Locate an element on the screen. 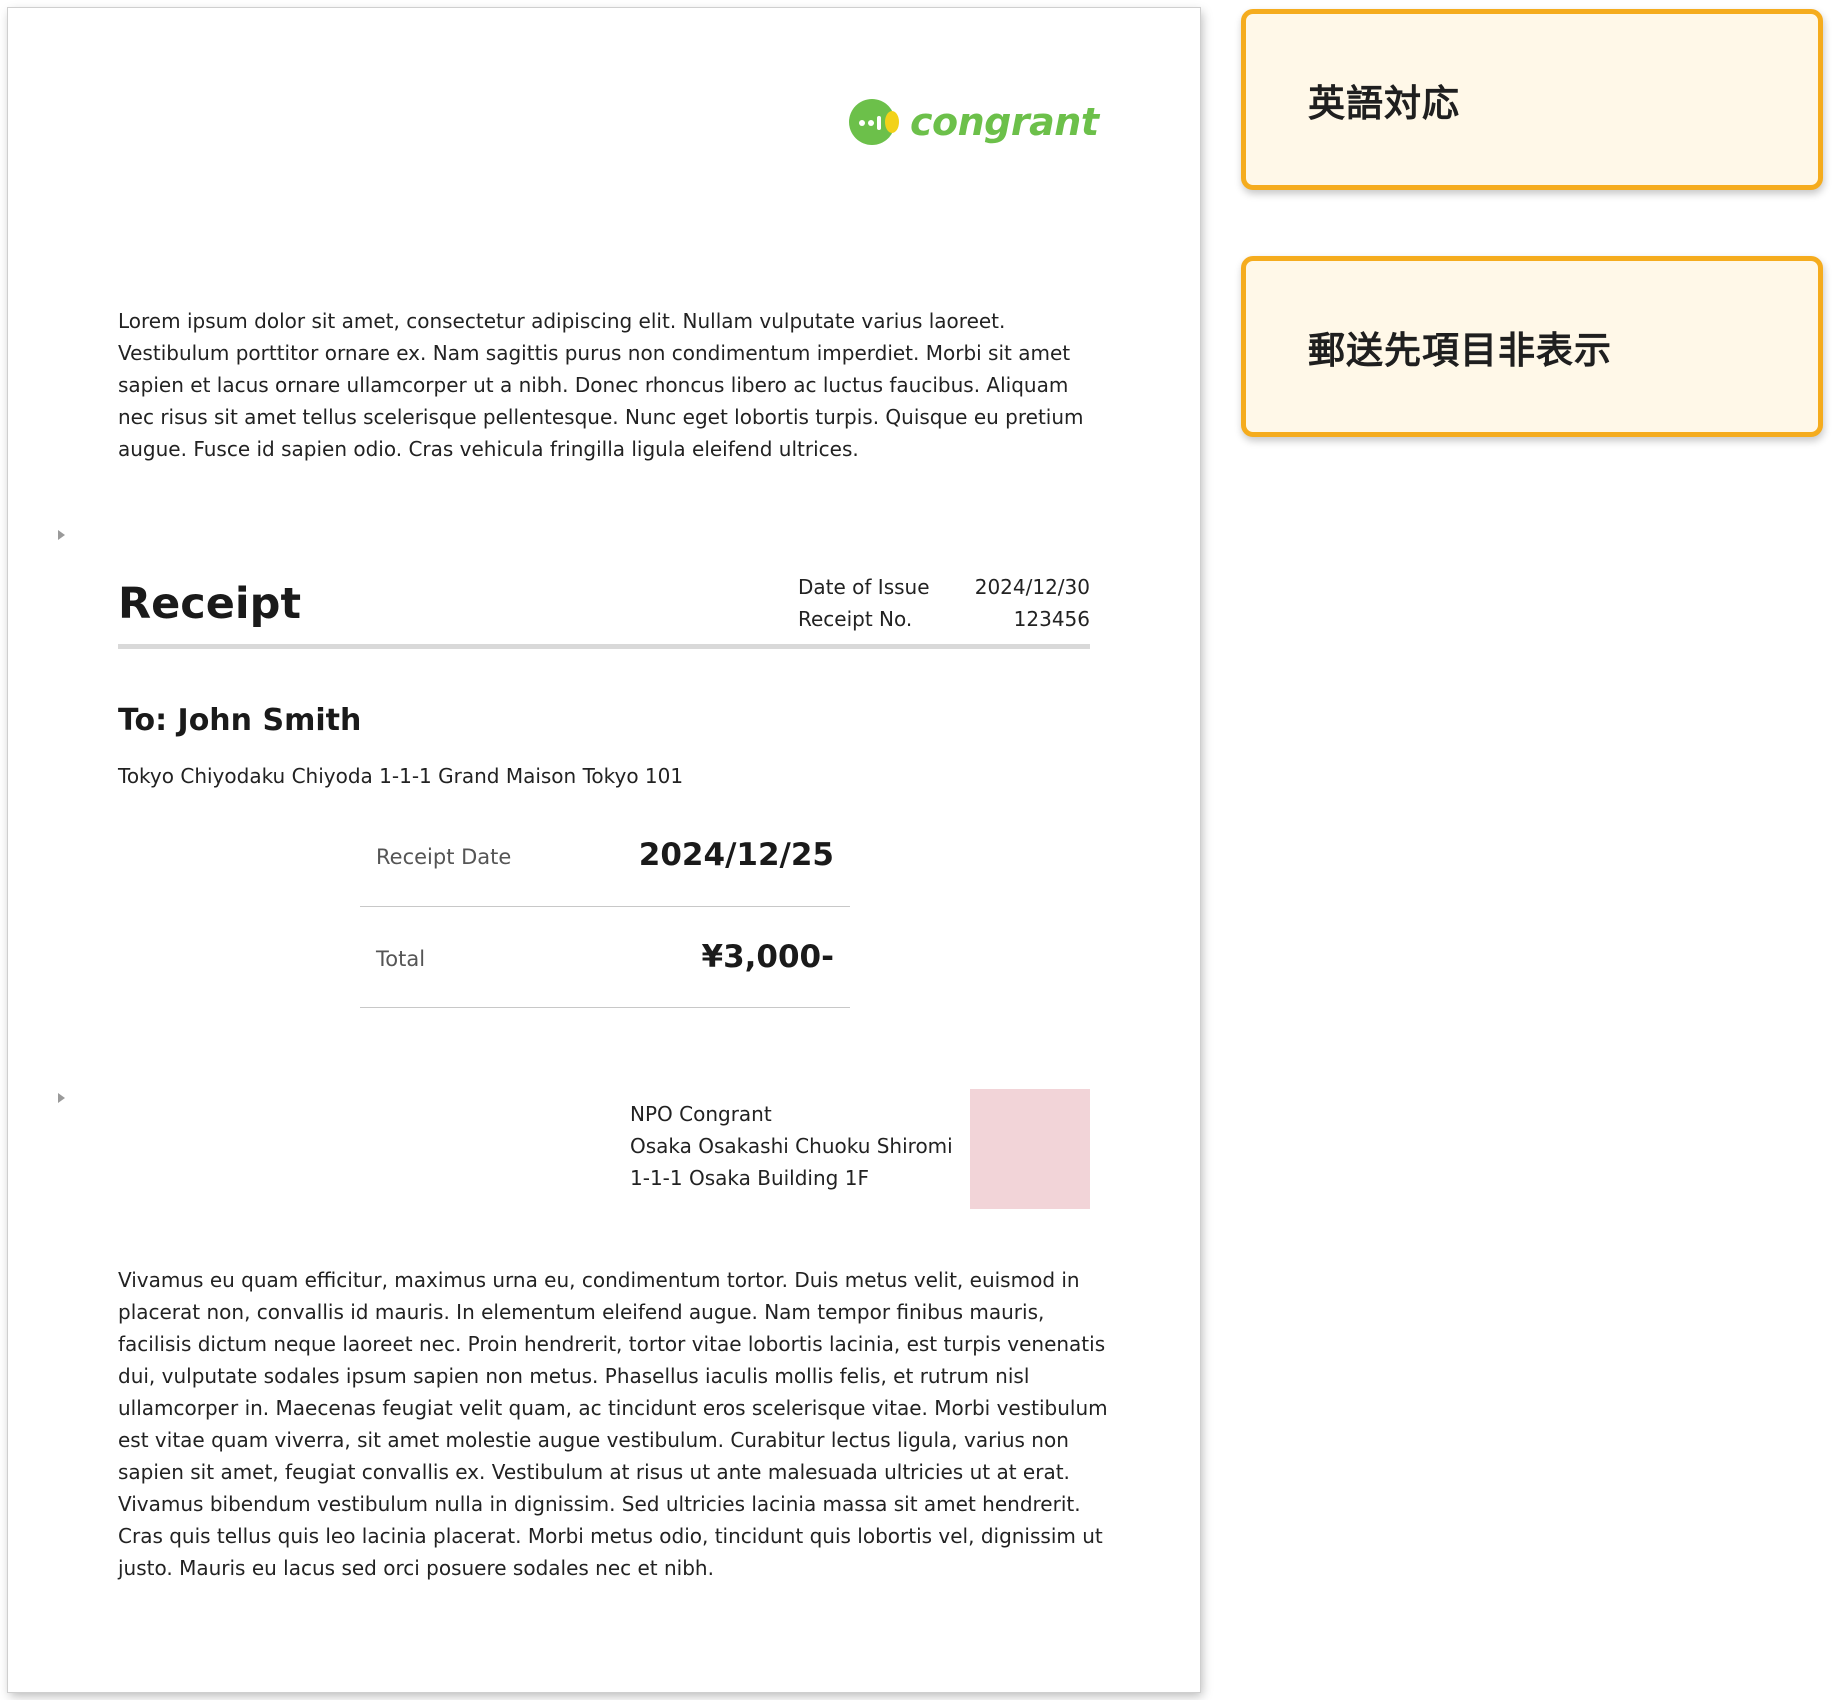 This screenshot has height=1700, width=1834. total-value: ¥3,000- is located at coordinates (768, 957).